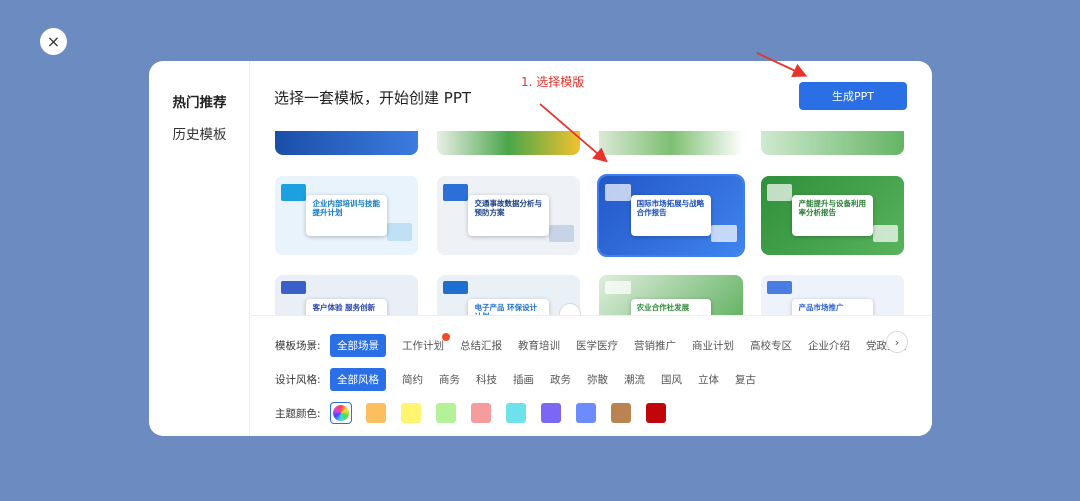  Describe the element at coordinates (508, 208) in the screenshot. I see `template-title: 交通事故数据分析与预防方案` at that location.